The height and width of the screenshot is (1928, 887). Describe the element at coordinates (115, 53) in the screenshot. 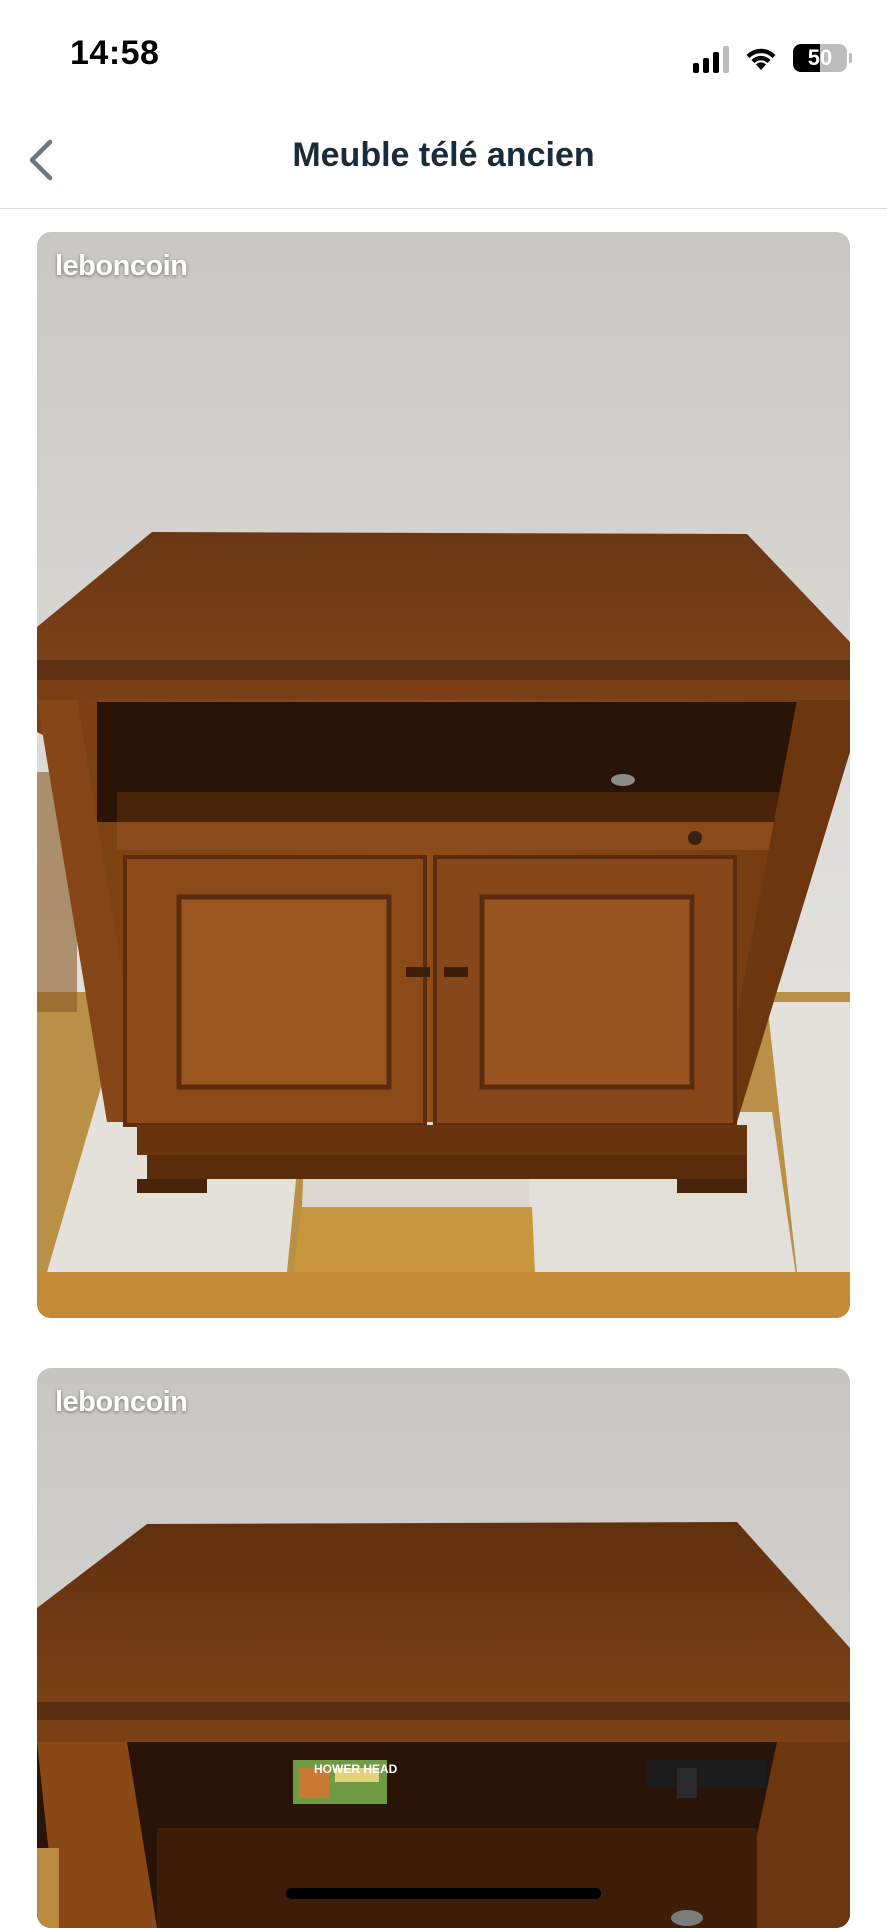

I see `status-time: 14:58` at that location.